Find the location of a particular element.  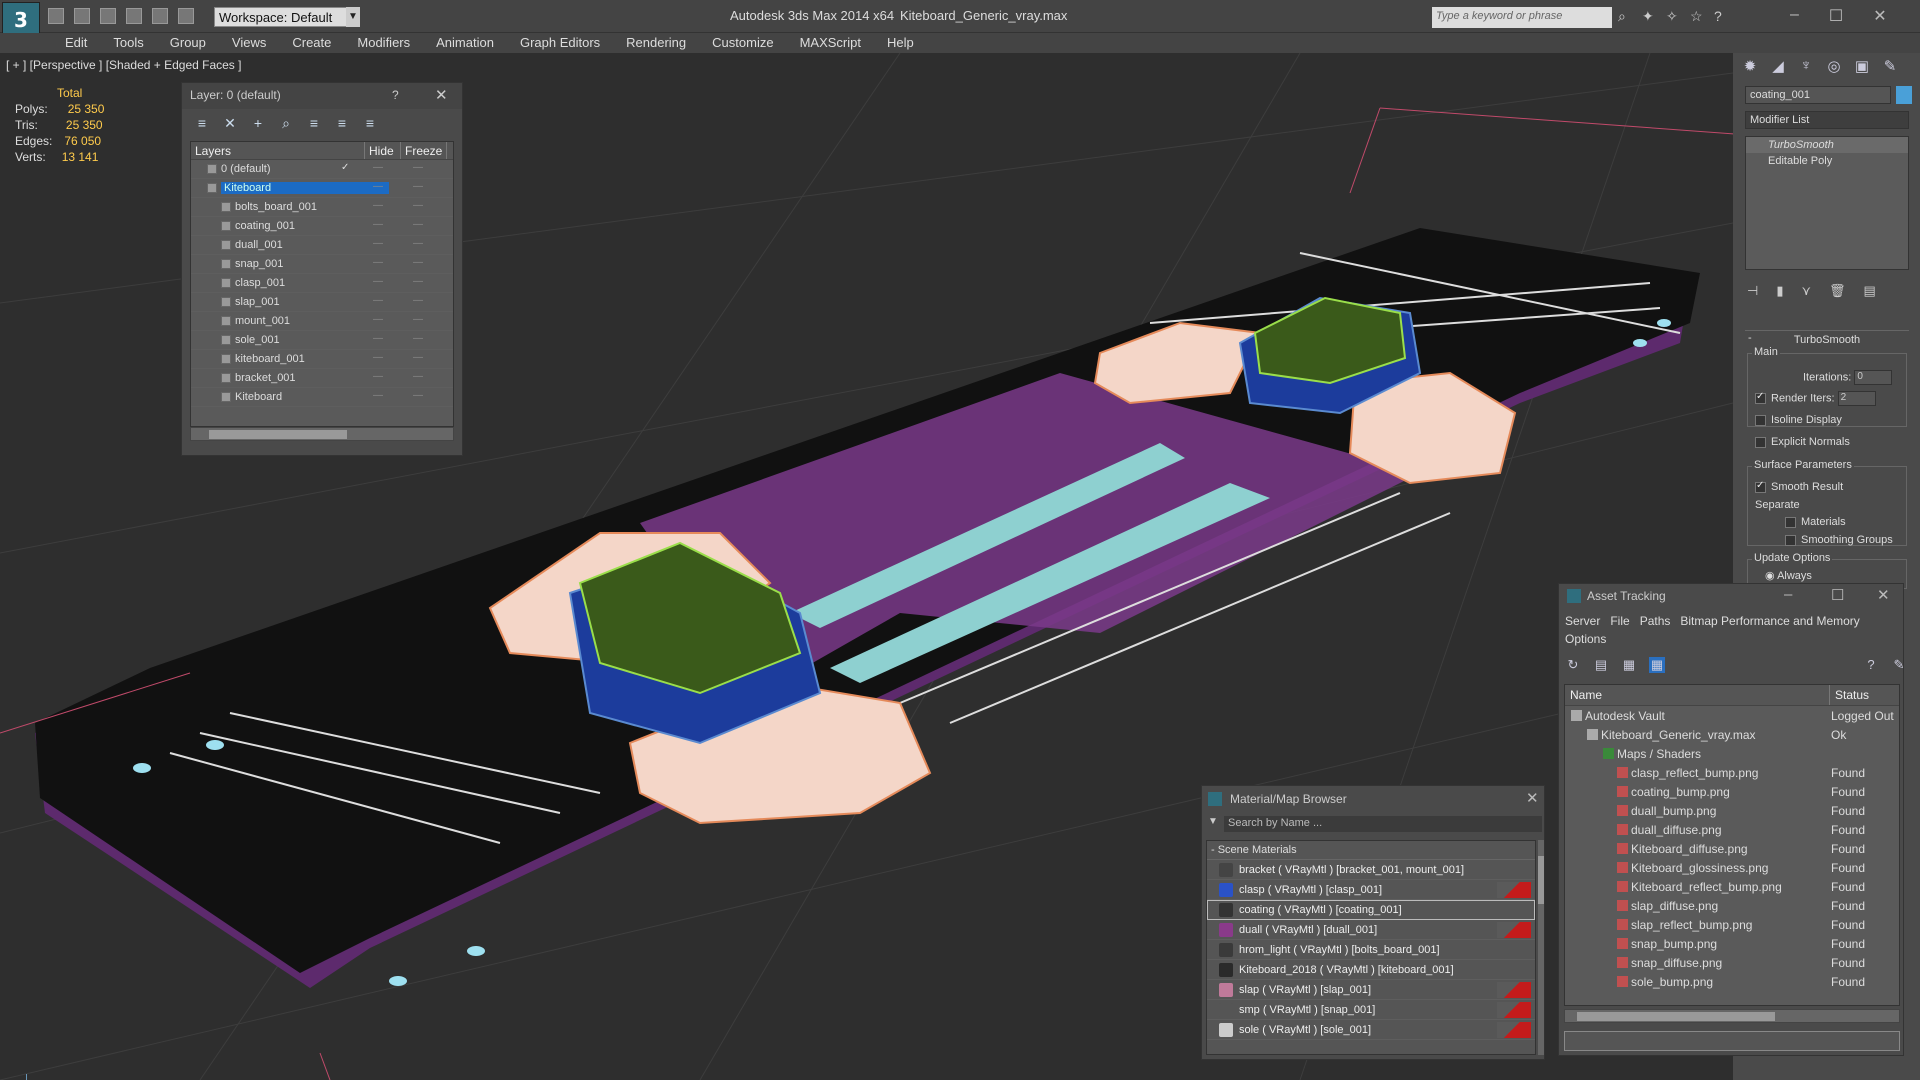

hide-all-icon: ≡ is located at coordinates (342, 123).